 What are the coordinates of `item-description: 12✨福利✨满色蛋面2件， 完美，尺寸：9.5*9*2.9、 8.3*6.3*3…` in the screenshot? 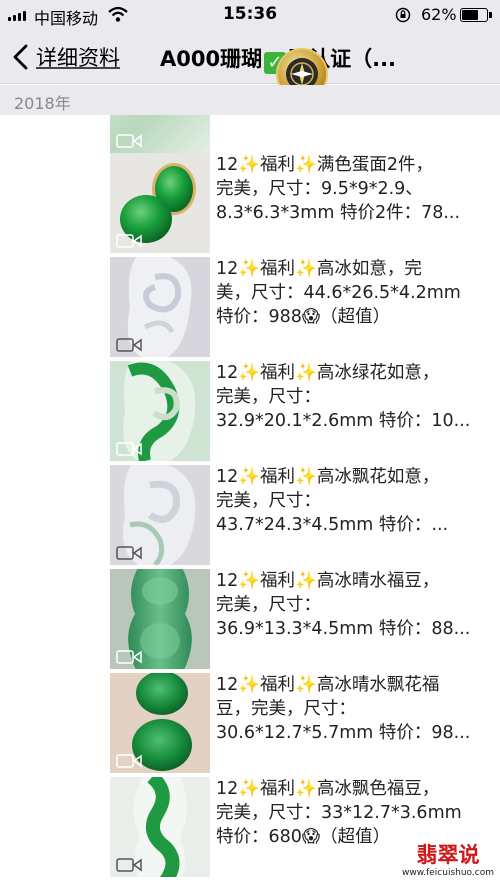 It's located at (338, 189).